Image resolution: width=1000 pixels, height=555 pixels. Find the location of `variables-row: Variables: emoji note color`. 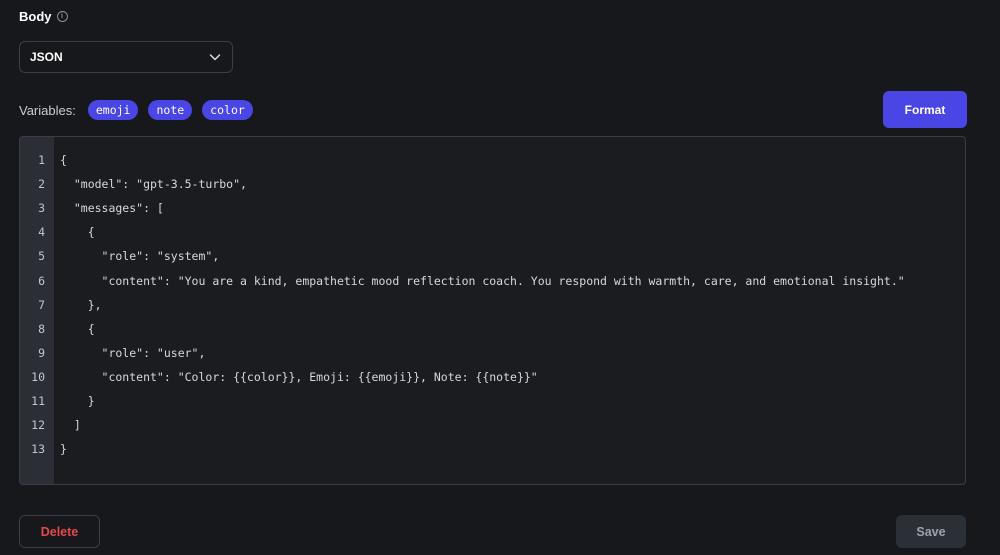

variables-row: Variables: emoji note color is located at coordinates (136, 110).